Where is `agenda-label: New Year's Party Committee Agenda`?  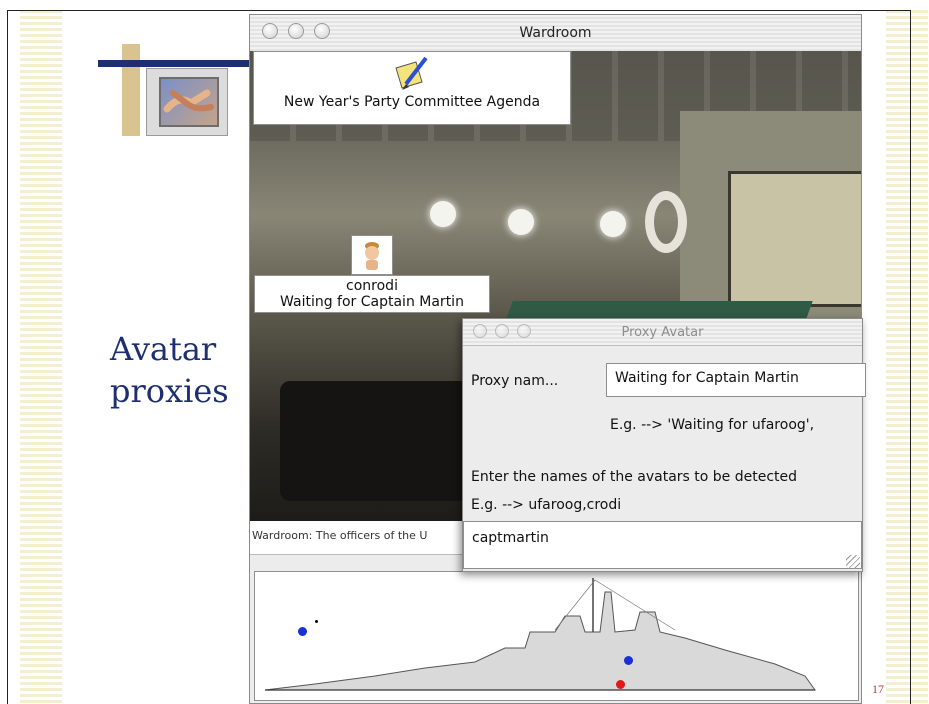 agenda-label: New Year's Party Committee Agenda is located at coordinates (412, 102).